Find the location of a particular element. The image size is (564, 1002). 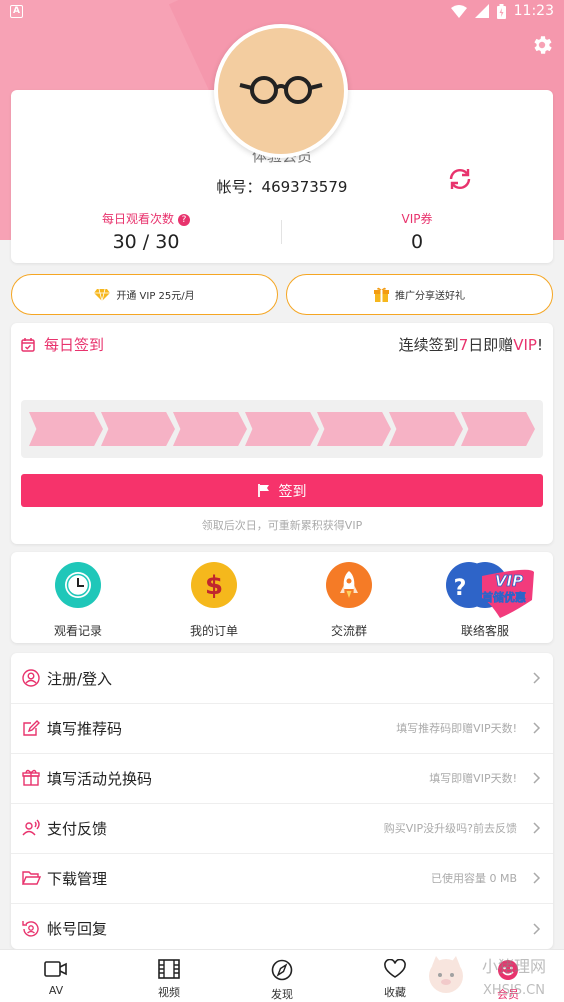

status-bar: A 11:23 is located at coordinates (282, 13).